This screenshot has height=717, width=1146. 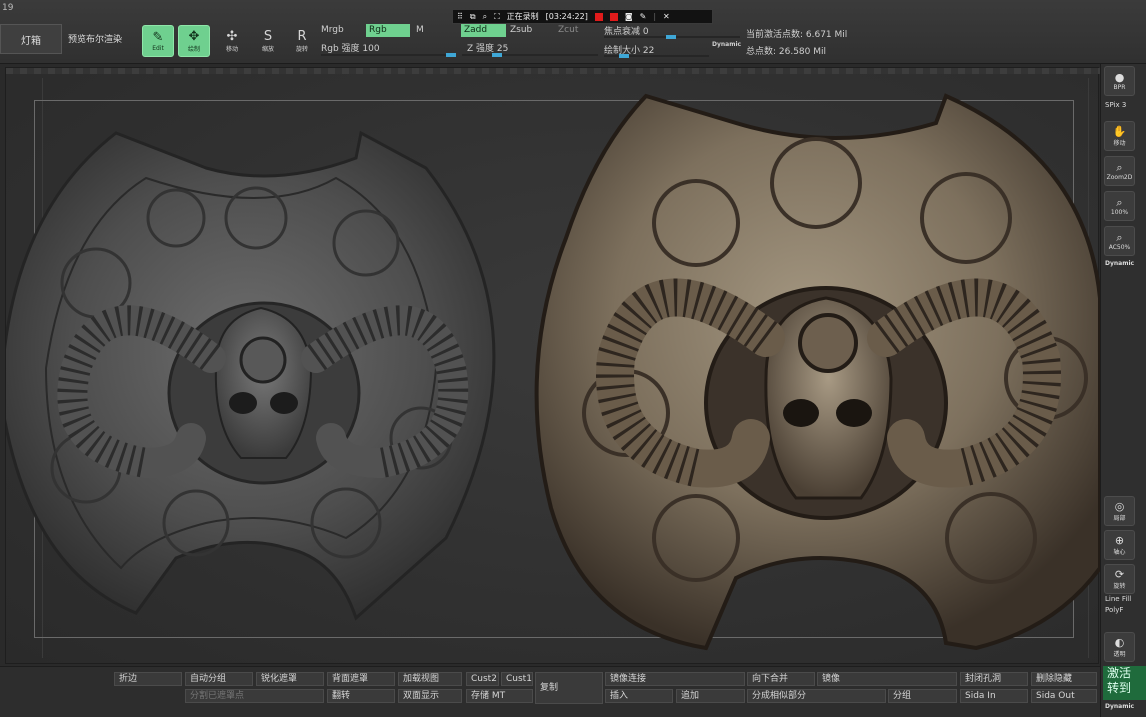 What do you see at coordinates (460, 16) in the screenshot?
I see `drag-handle-icon: ⠿` at bounding box center [460, 16].